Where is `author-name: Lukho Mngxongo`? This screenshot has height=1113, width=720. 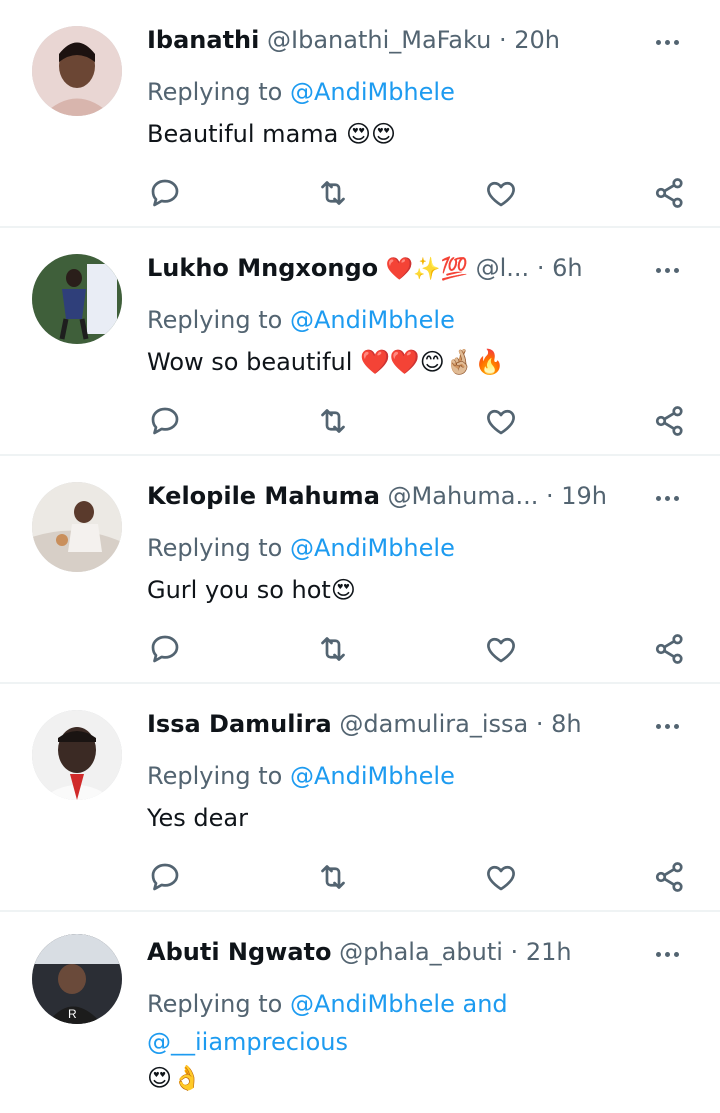
author-name: Lukho Mngxongo is located at coordinates (262, 268).